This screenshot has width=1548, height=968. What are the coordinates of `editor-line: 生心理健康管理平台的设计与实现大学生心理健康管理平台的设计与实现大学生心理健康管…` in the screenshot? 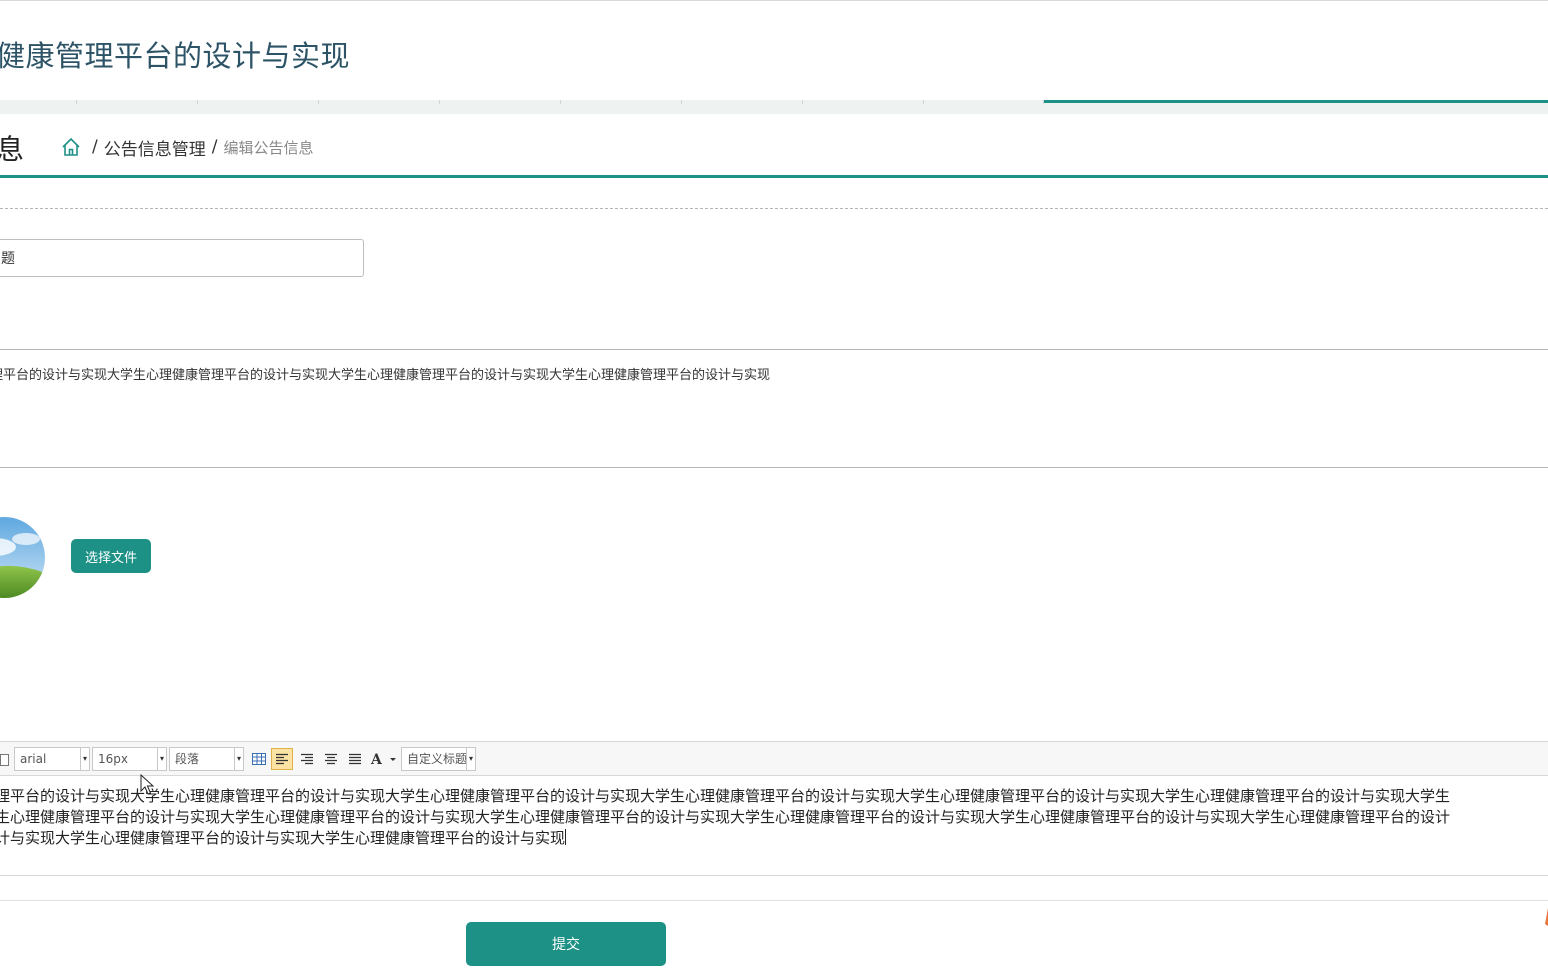 It's located at (725, 817).